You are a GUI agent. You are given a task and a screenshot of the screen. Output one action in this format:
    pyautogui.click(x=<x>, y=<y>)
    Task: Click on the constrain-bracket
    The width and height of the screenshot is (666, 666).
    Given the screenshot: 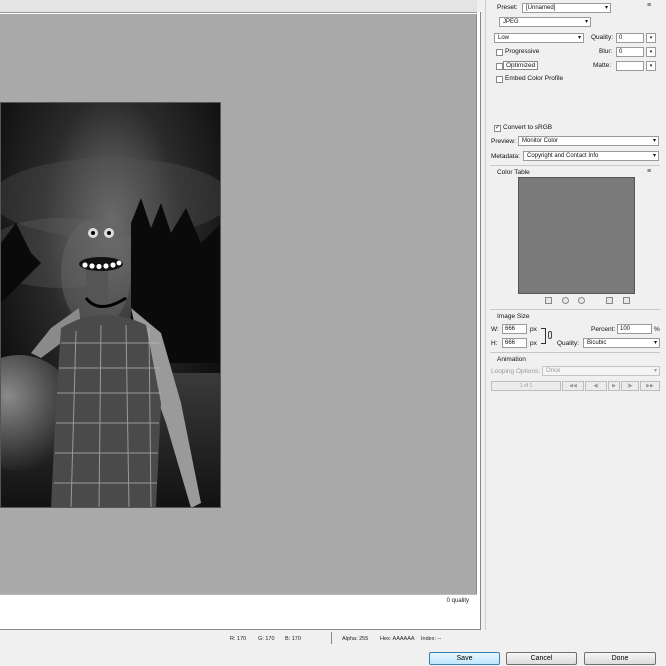 What is the action you would take?
    pyautogui.click(x=543, y=336)
    